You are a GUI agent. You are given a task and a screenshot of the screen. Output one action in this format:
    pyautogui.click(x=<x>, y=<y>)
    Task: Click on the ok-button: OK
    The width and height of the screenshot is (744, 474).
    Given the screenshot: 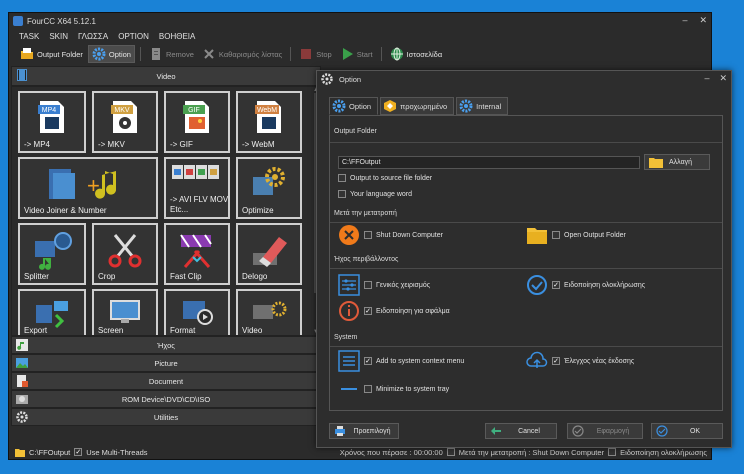 What is the action you would take?
    pyautogui.click(x=687, y=431)
    